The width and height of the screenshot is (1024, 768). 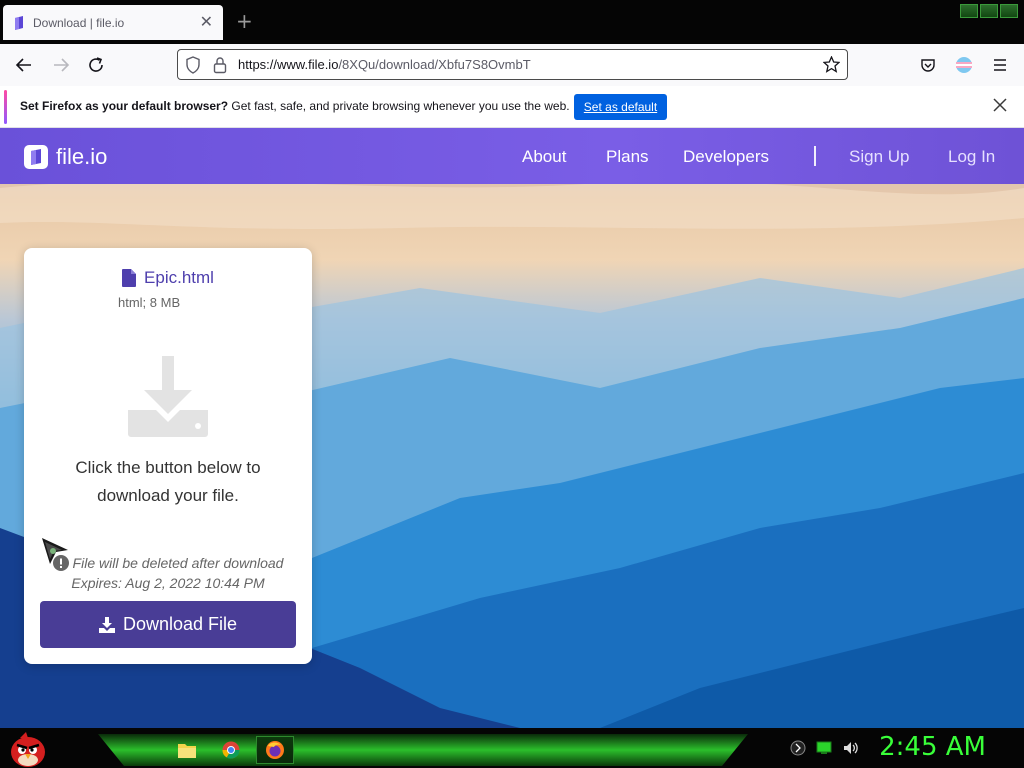 I want to click on nav-developers-link: Developers, so click(x=726, y=157).